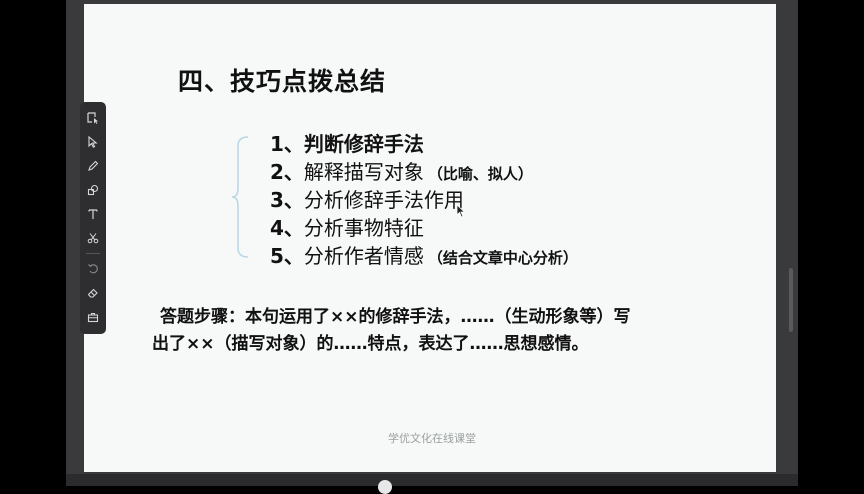 This screenshot has width=864, height=494. I want to click on step-note: （比喻、拟人）, so click(480, 174).